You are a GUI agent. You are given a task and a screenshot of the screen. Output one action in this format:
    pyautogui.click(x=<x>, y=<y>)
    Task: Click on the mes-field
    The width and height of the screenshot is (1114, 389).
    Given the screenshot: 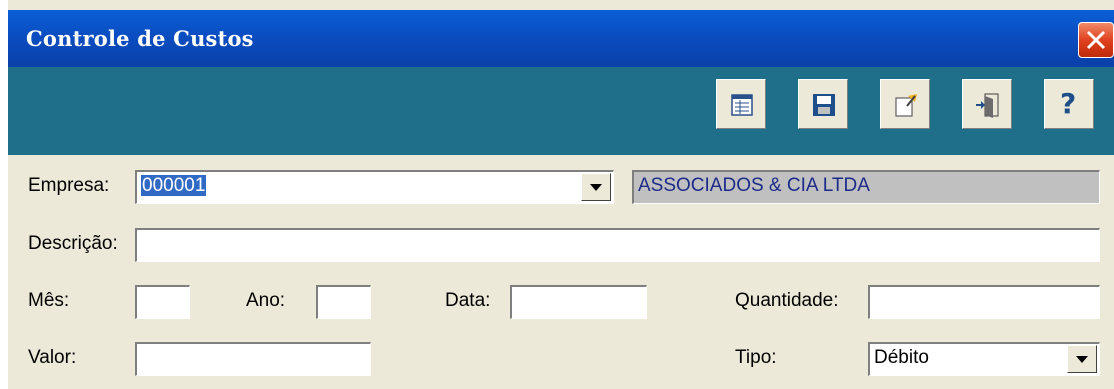 What is the action you would take?
    pyautogui.click(x=162, y=302)
    